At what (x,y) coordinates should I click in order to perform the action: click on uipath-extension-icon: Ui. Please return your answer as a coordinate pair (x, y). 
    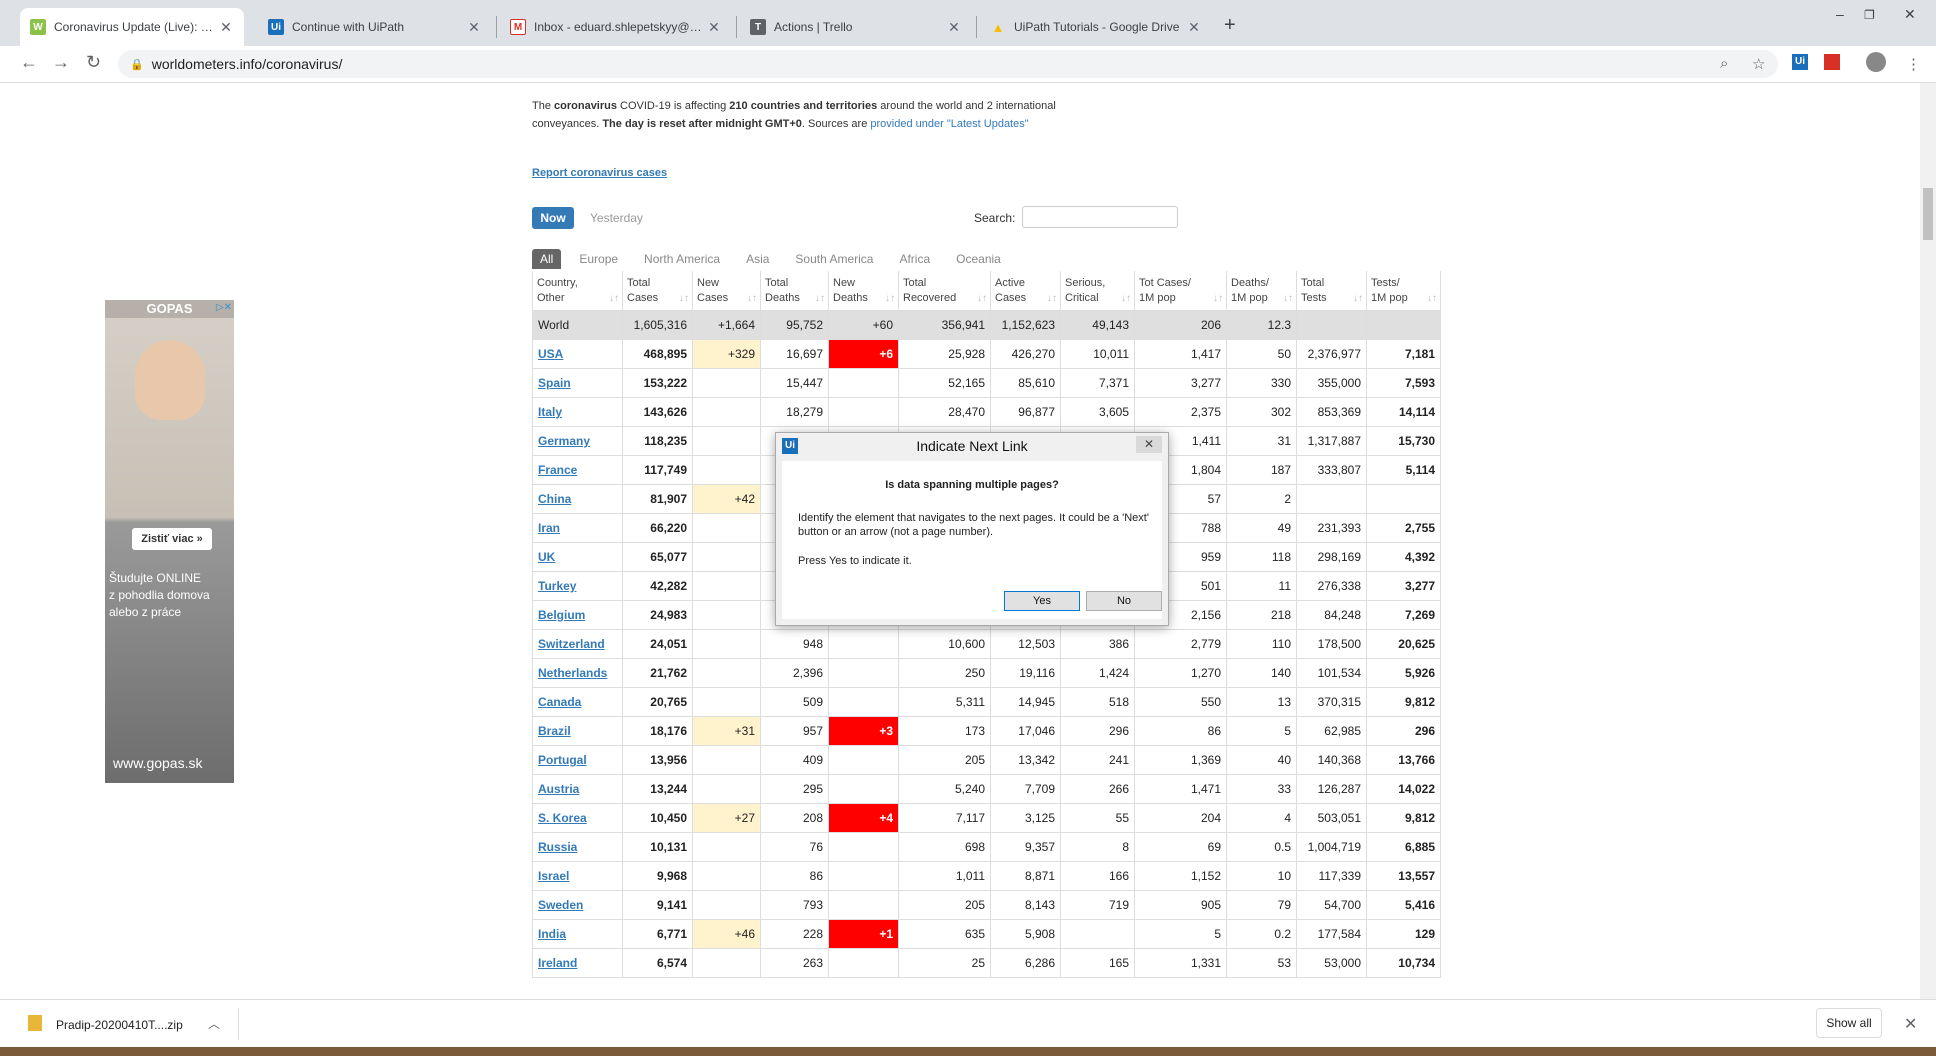
    Looking at the image, I should click on (1800, 62).